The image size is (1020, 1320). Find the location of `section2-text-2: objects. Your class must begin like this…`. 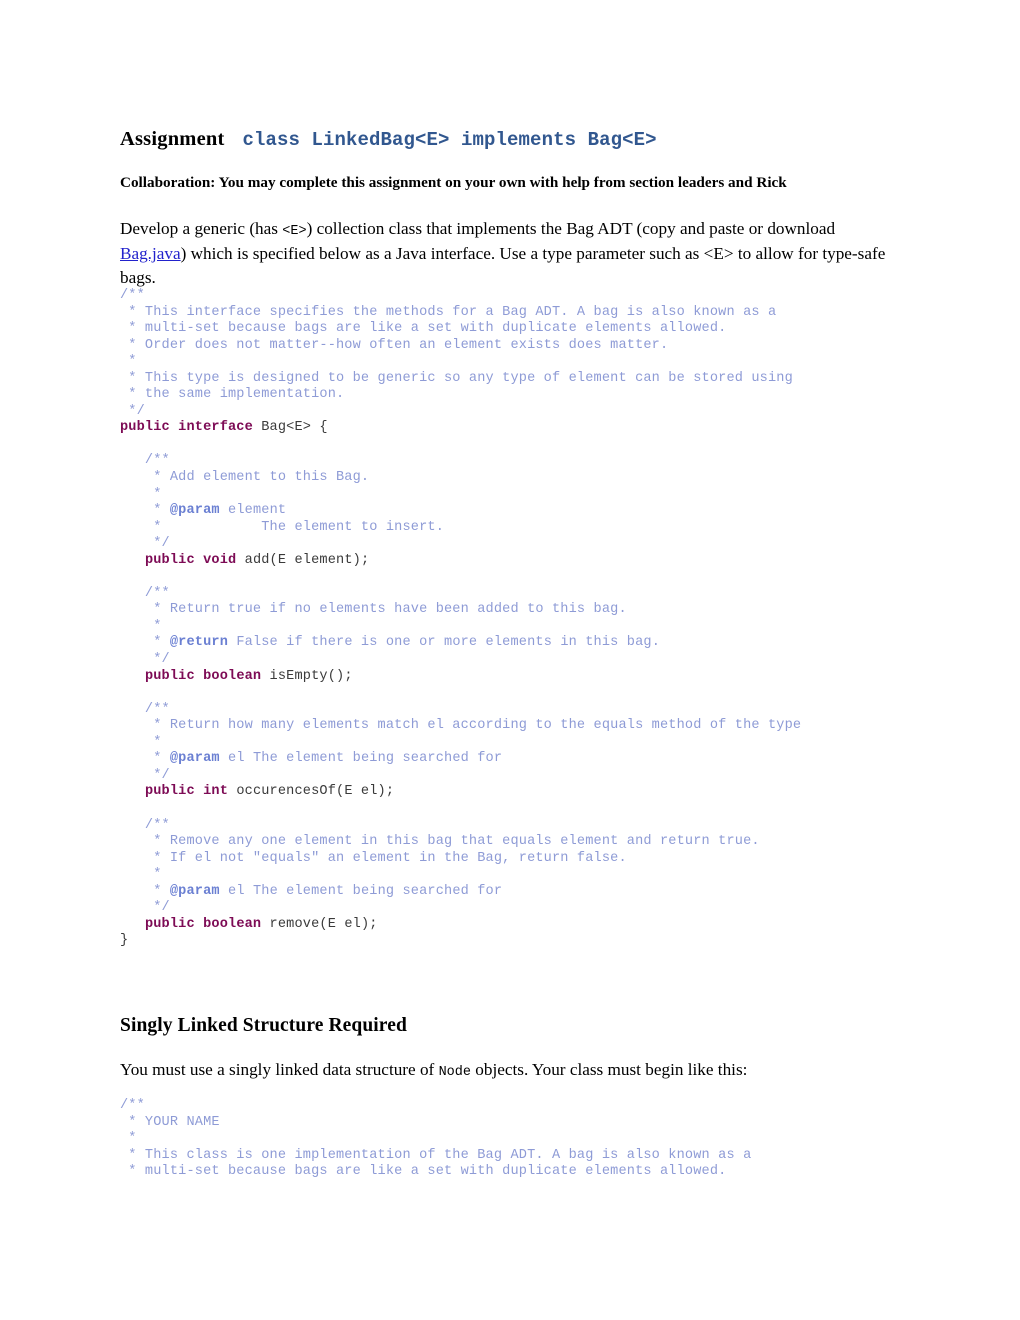

section2-text-2: objects. Your class must begin like this… is located at coordinates (609, 1069).